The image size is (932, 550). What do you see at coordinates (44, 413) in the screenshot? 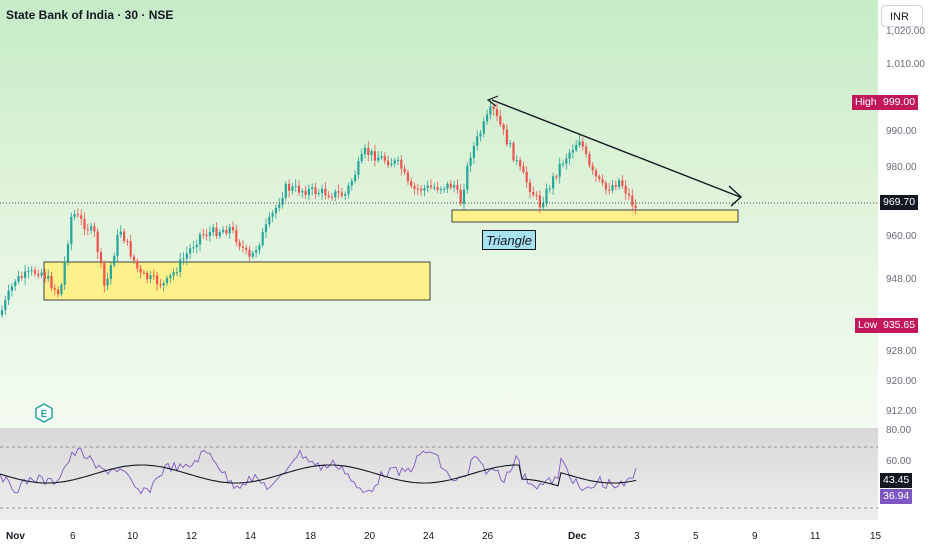
I see `e-logo-icon: E` at bounding box center [44, 413].